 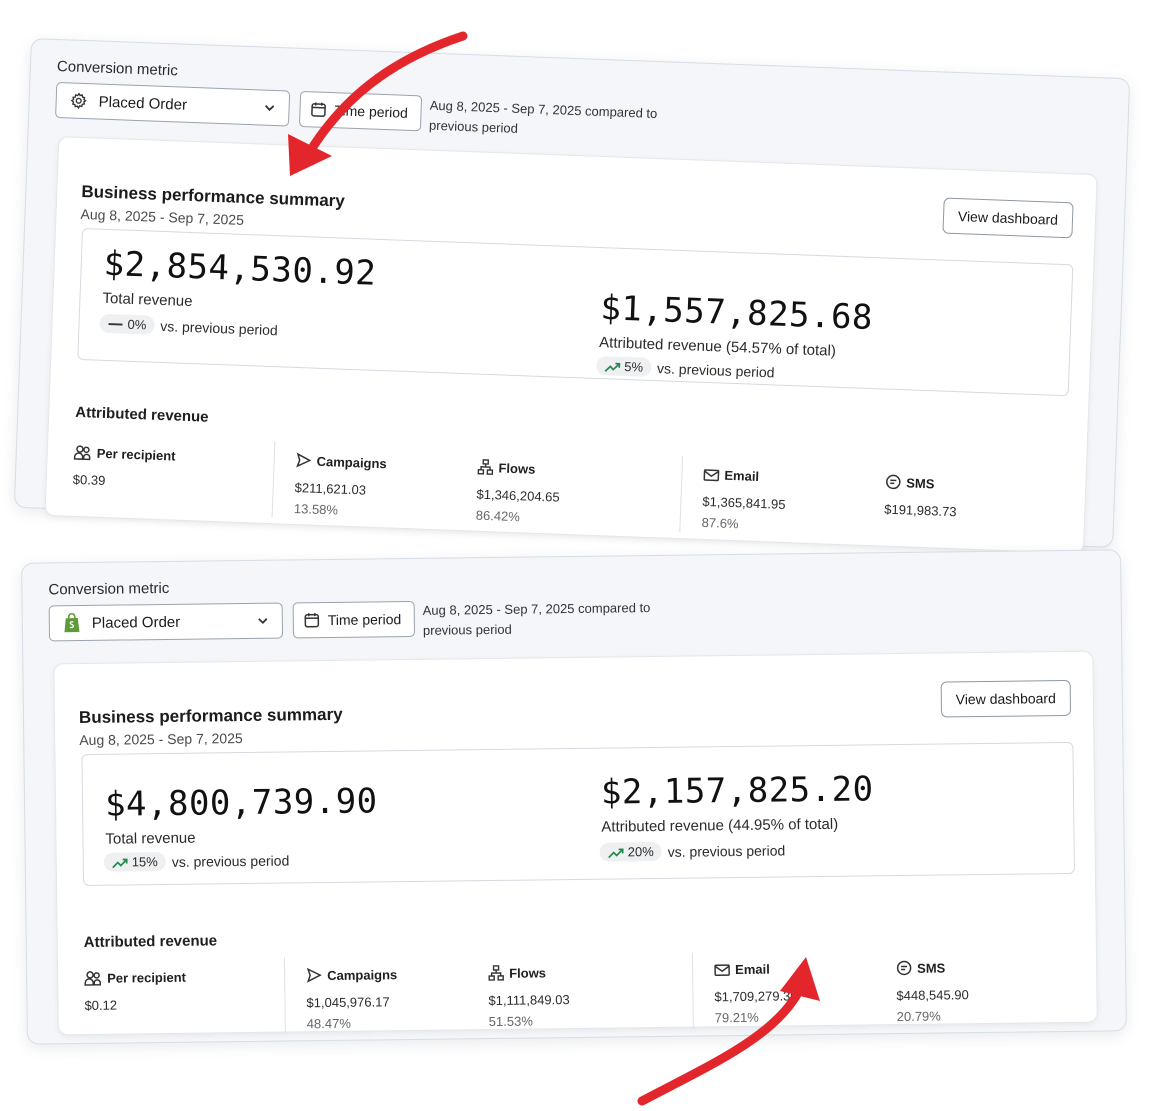 I want to click on metric-email: Email $1,365,841.95 87.6%, so click(x=743, y=499).